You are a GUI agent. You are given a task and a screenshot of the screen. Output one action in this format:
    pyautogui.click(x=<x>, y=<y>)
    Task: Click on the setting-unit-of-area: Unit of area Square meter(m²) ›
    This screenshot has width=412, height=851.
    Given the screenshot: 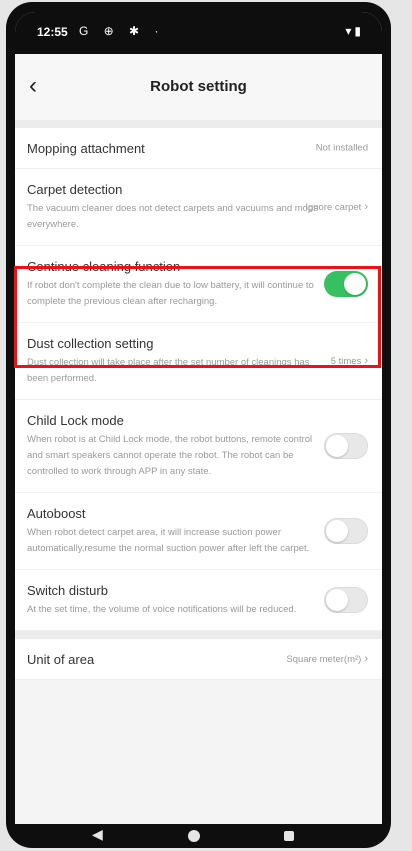 What is the action you would take?
    pyautogui.click(x=198, y=659)
    